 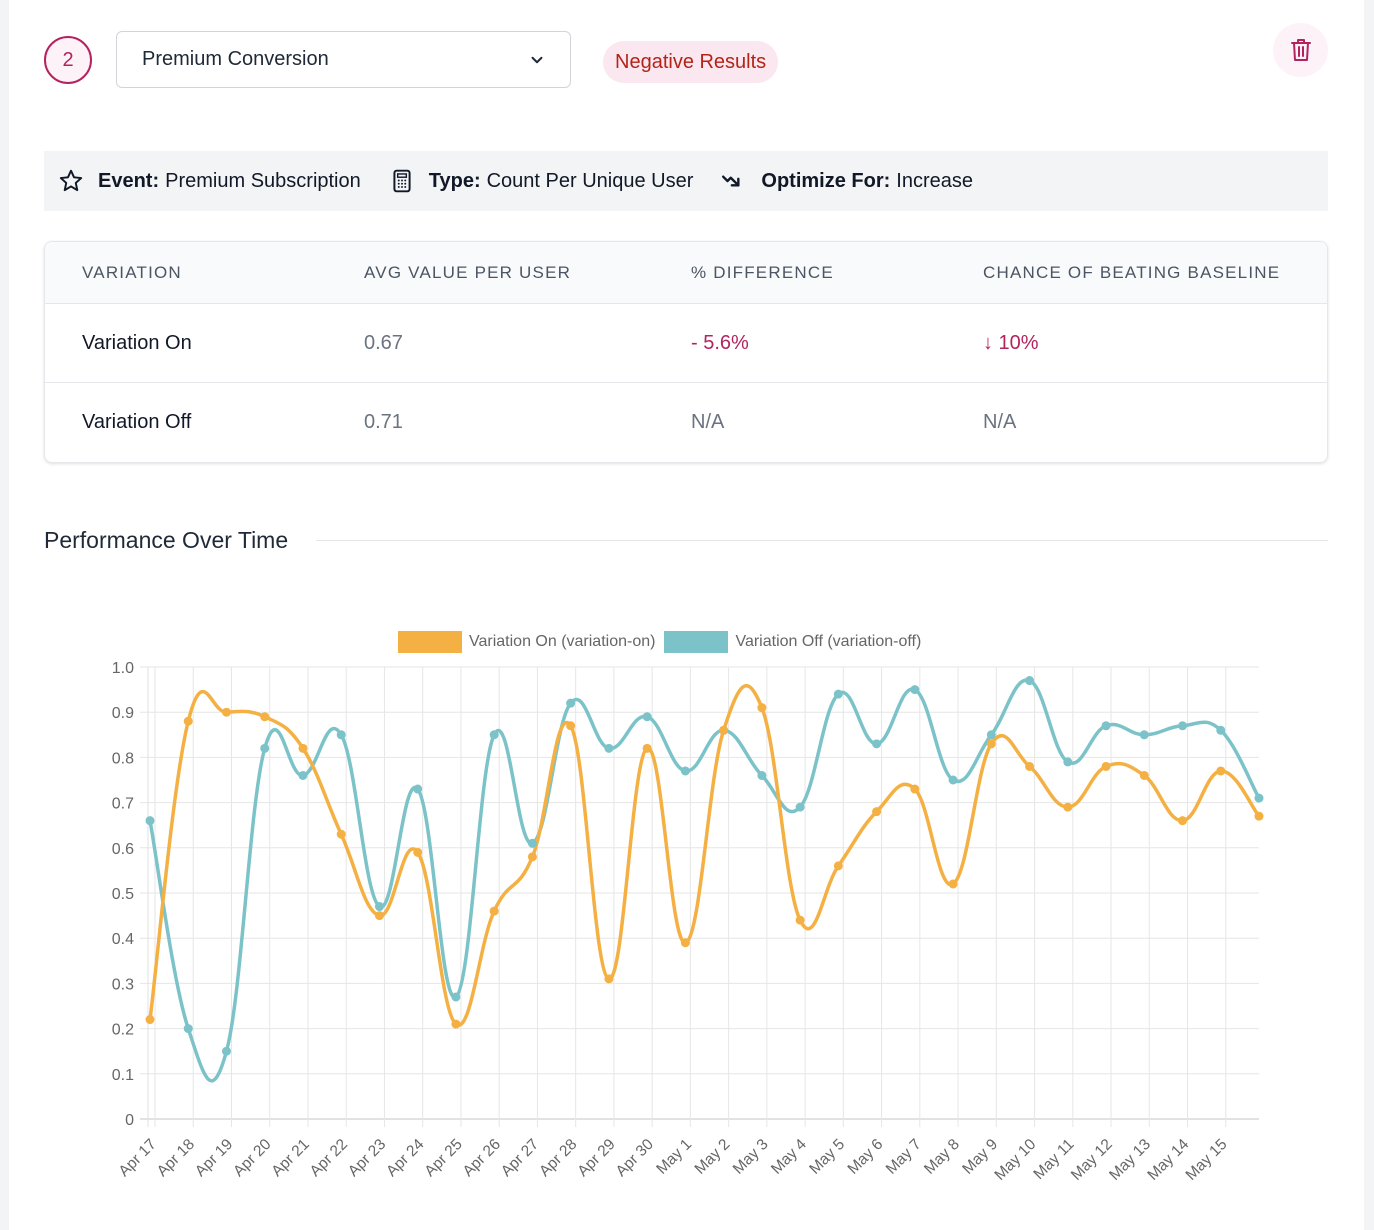 I want to click on legend-item-variation-on: Variation On (variation-on), so click(x=526, y=642).